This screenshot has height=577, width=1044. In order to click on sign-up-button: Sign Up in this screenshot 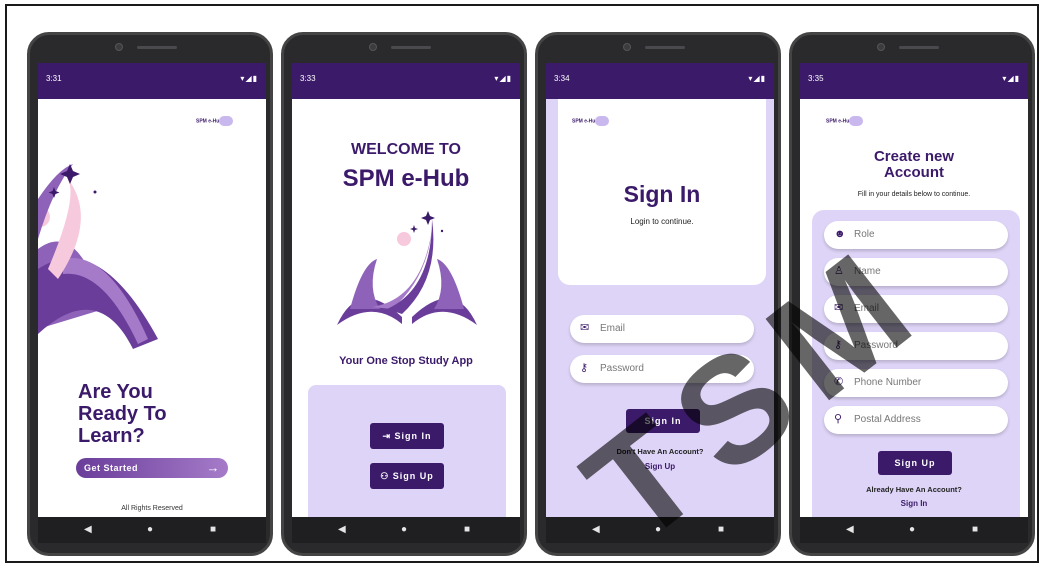, I will do `click(915, 463)`.